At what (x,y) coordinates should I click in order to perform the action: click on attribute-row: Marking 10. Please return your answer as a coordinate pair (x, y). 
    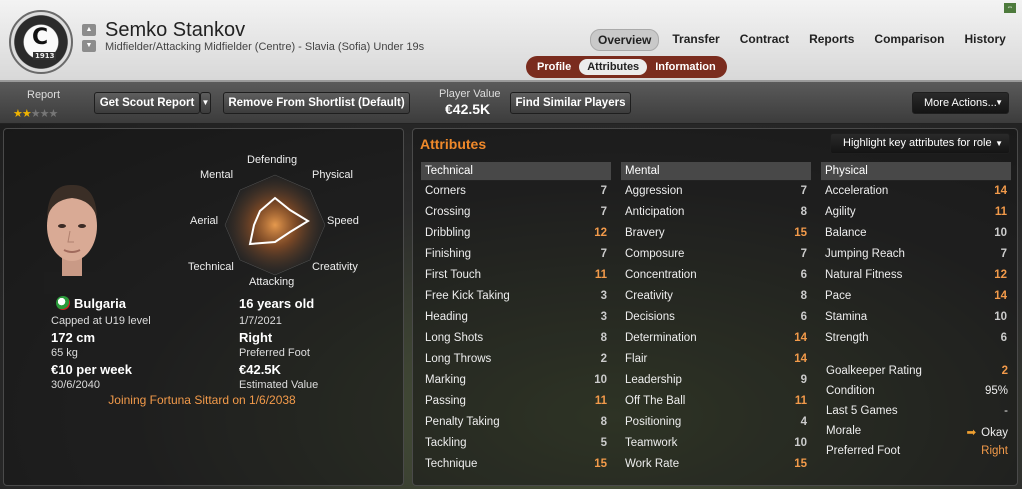
    Looking at the image, I should click on (516, 380).